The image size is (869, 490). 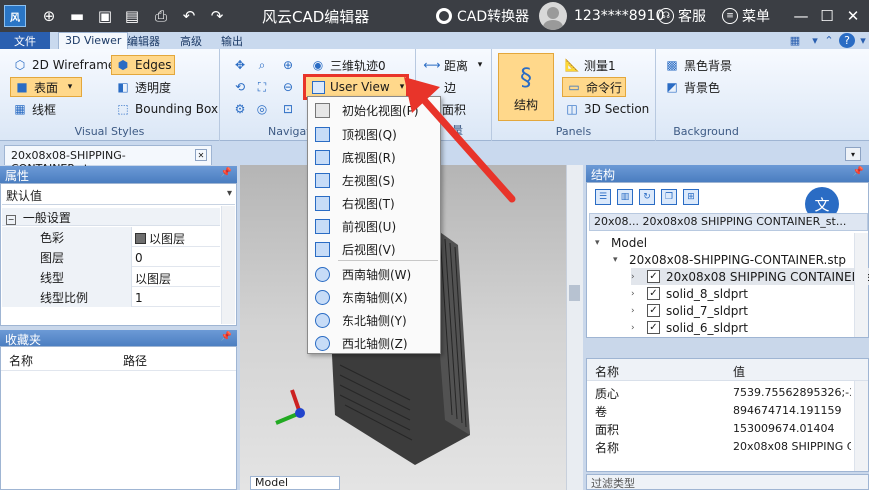 I want to click on layout-icon: ▦, so click(x=795, y=40).